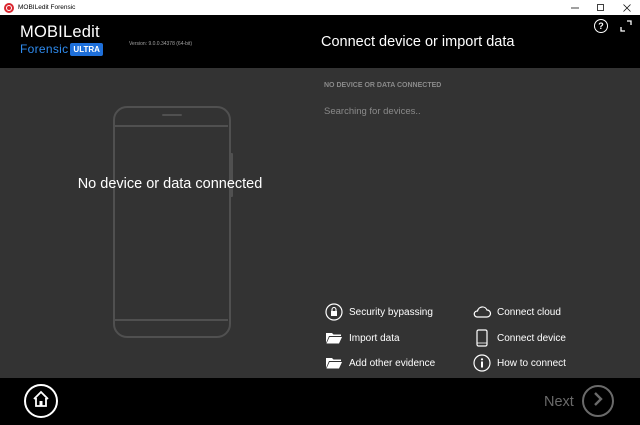  I want to click on help-icon: ?, so click(601, 26).